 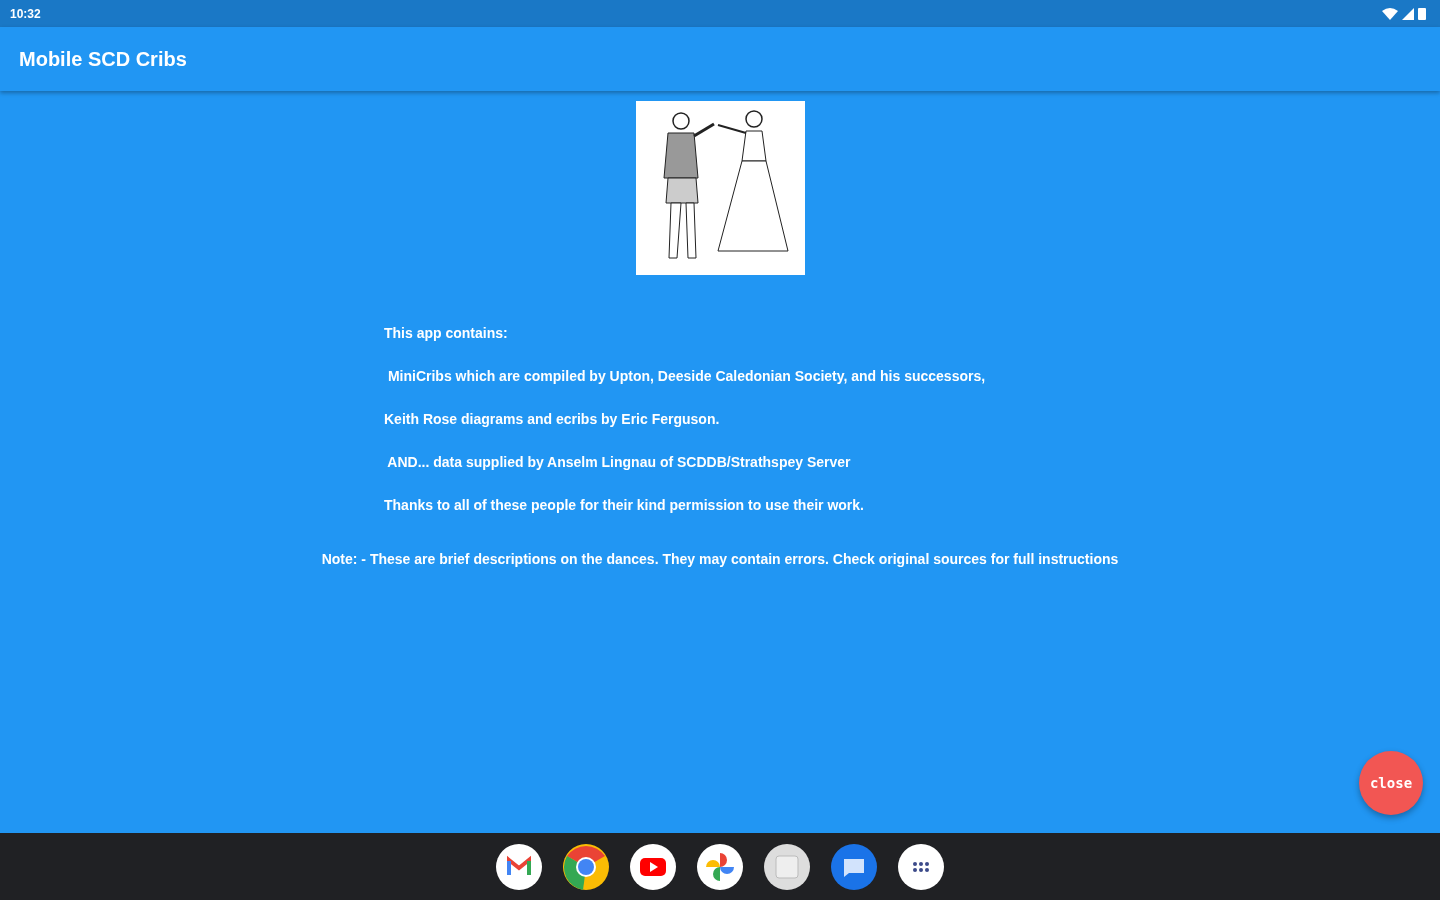 I want to click on play-icon, so click(x=653, y=866).